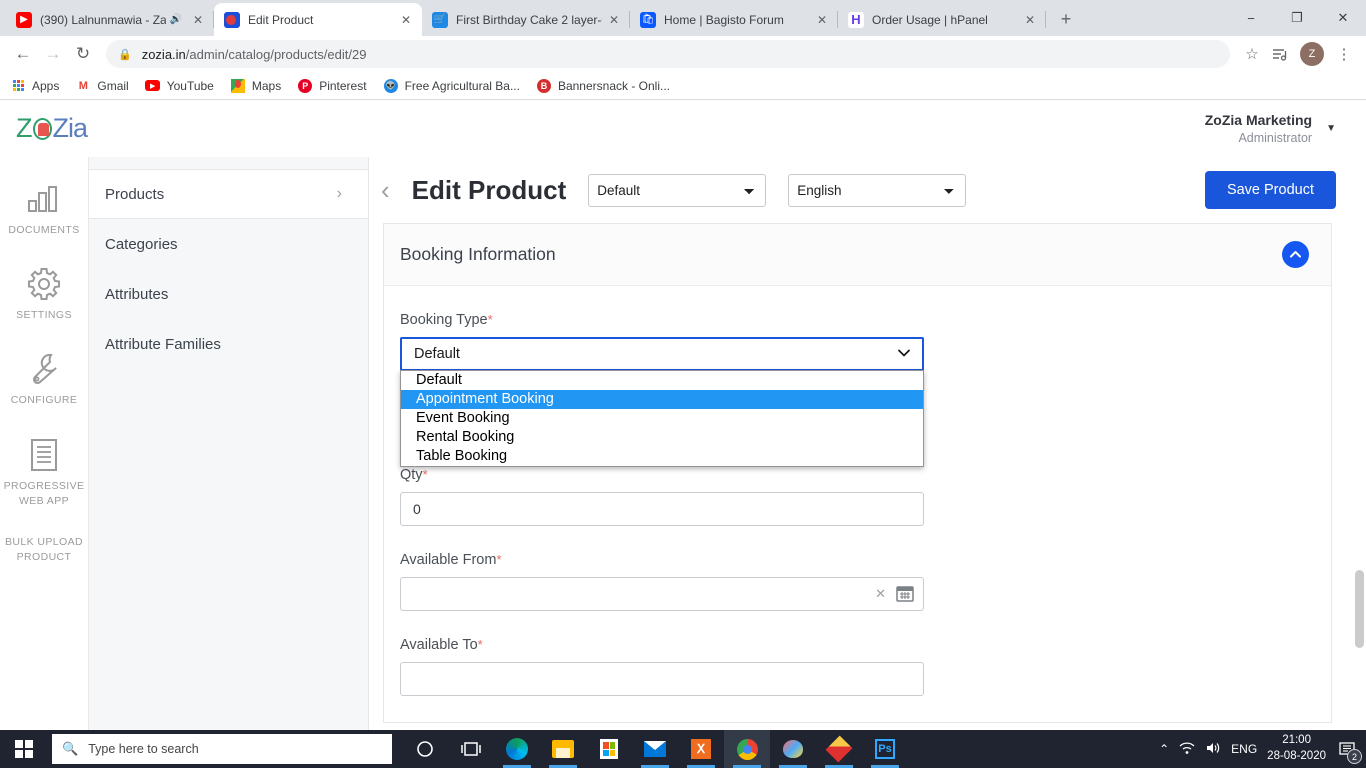 This screenshot has width=1366, height=768. Describe the element at coordinates (662, 594) in the screenshot. I see `available-from-input` at that location.